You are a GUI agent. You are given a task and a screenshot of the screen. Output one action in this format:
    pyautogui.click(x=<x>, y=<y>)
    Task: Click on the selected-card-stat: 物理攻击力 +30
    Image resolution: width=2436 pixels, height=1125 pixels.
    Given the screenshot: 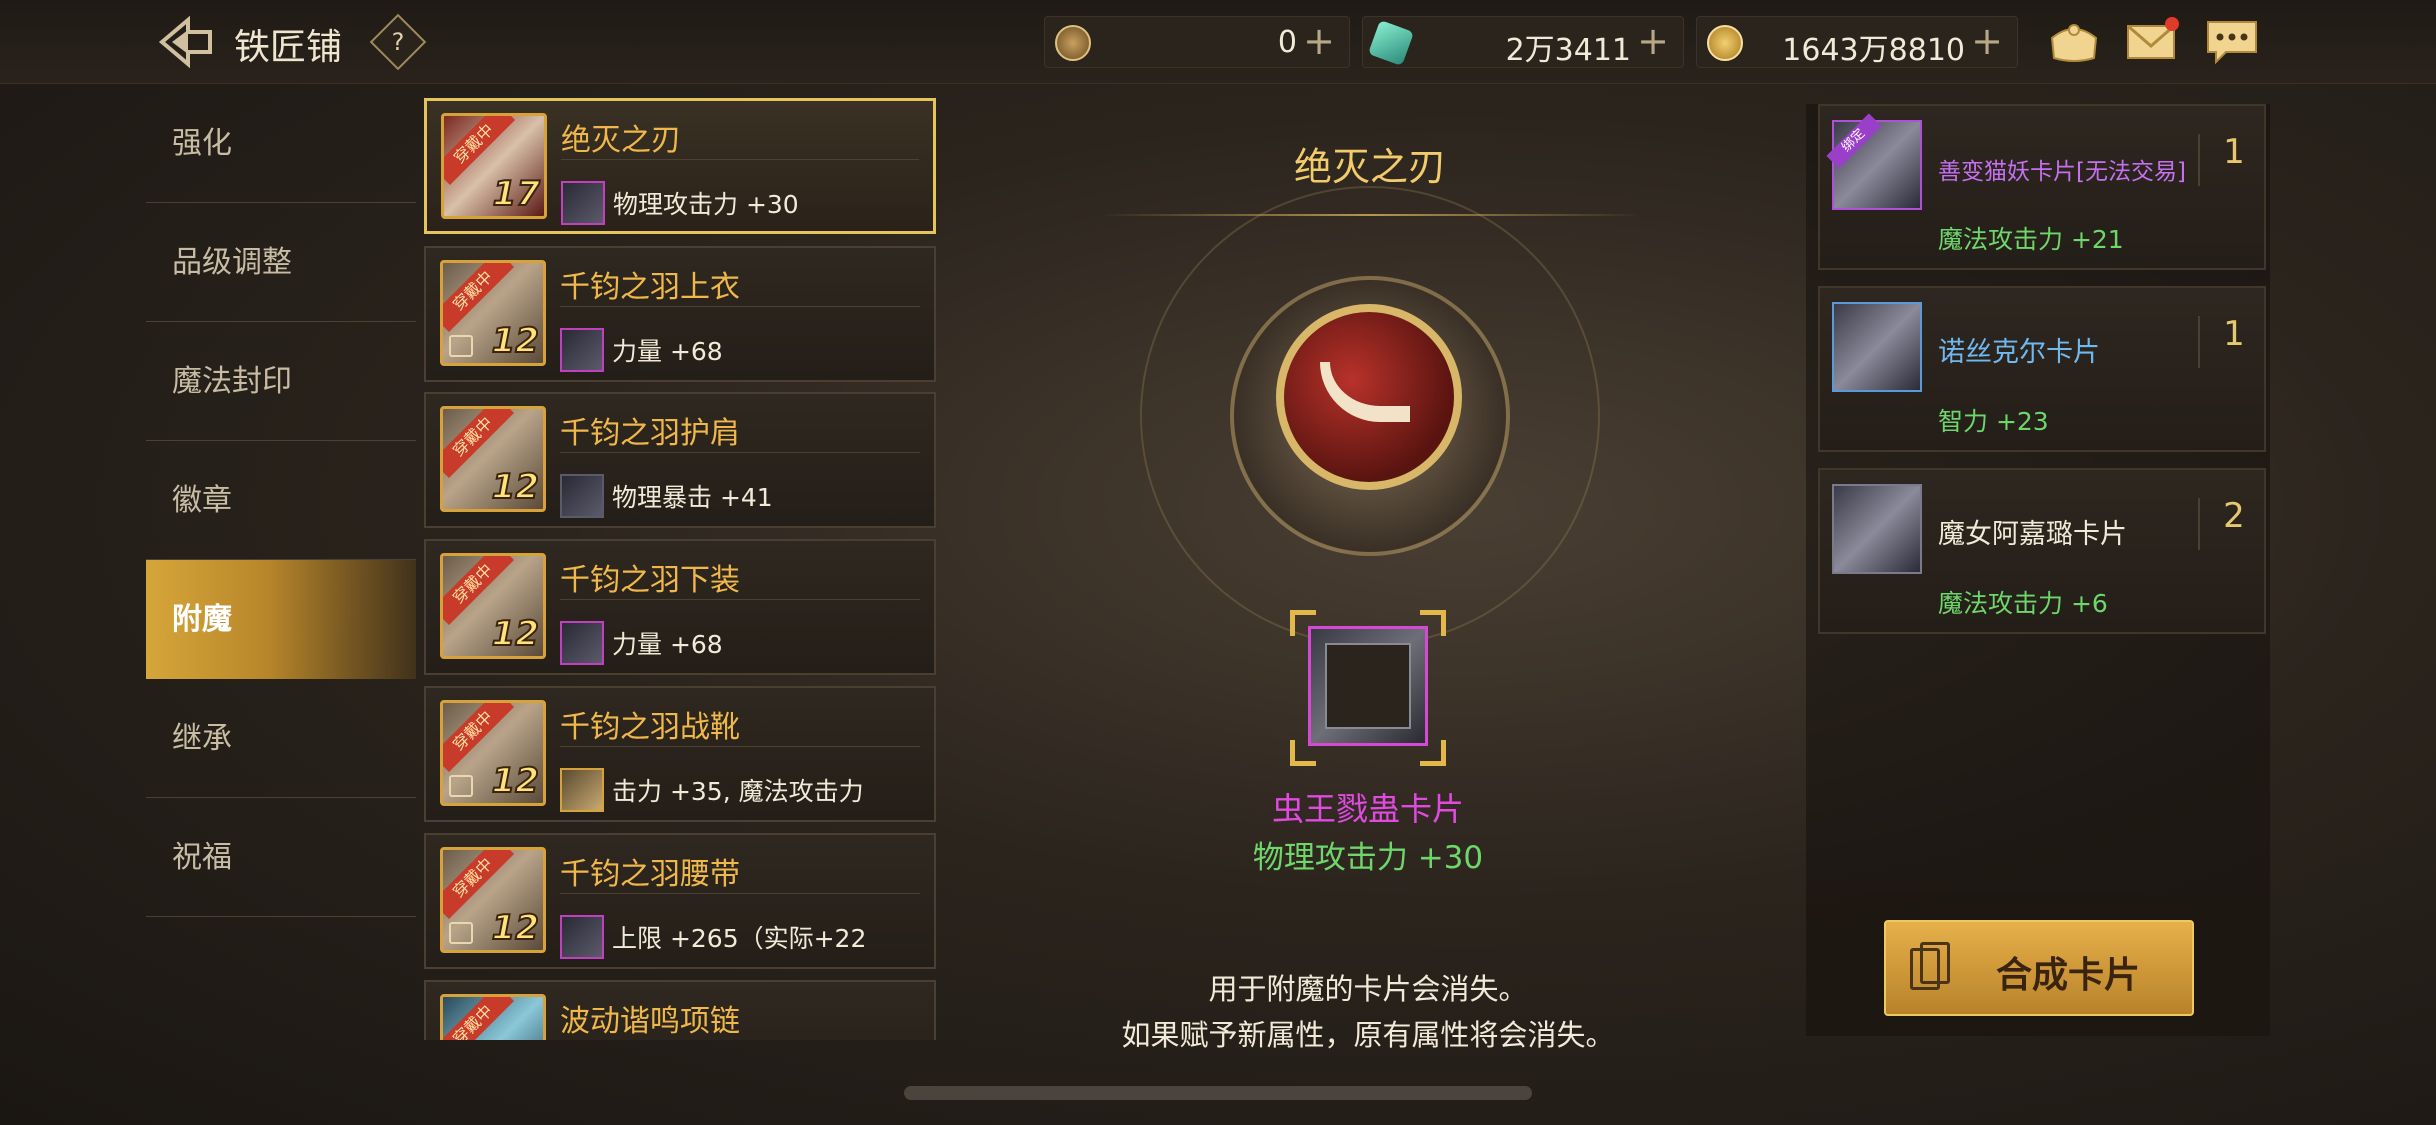 What is the action you would take?
    pyautogui.click(x=1368, y=858)
    